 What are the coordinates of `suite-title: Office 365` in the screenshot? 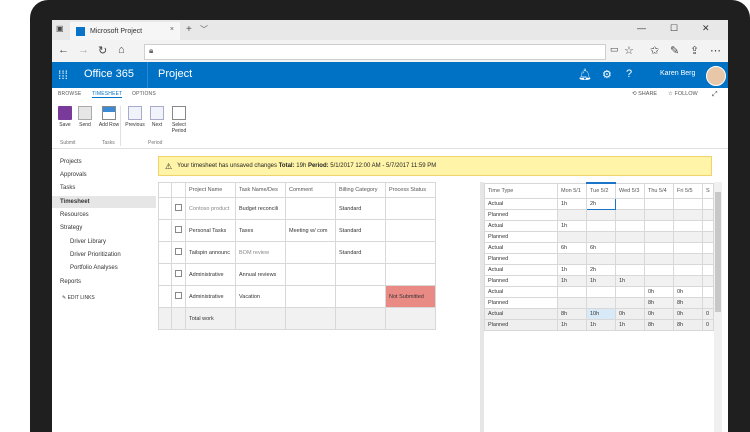 It's located at (109, 74).